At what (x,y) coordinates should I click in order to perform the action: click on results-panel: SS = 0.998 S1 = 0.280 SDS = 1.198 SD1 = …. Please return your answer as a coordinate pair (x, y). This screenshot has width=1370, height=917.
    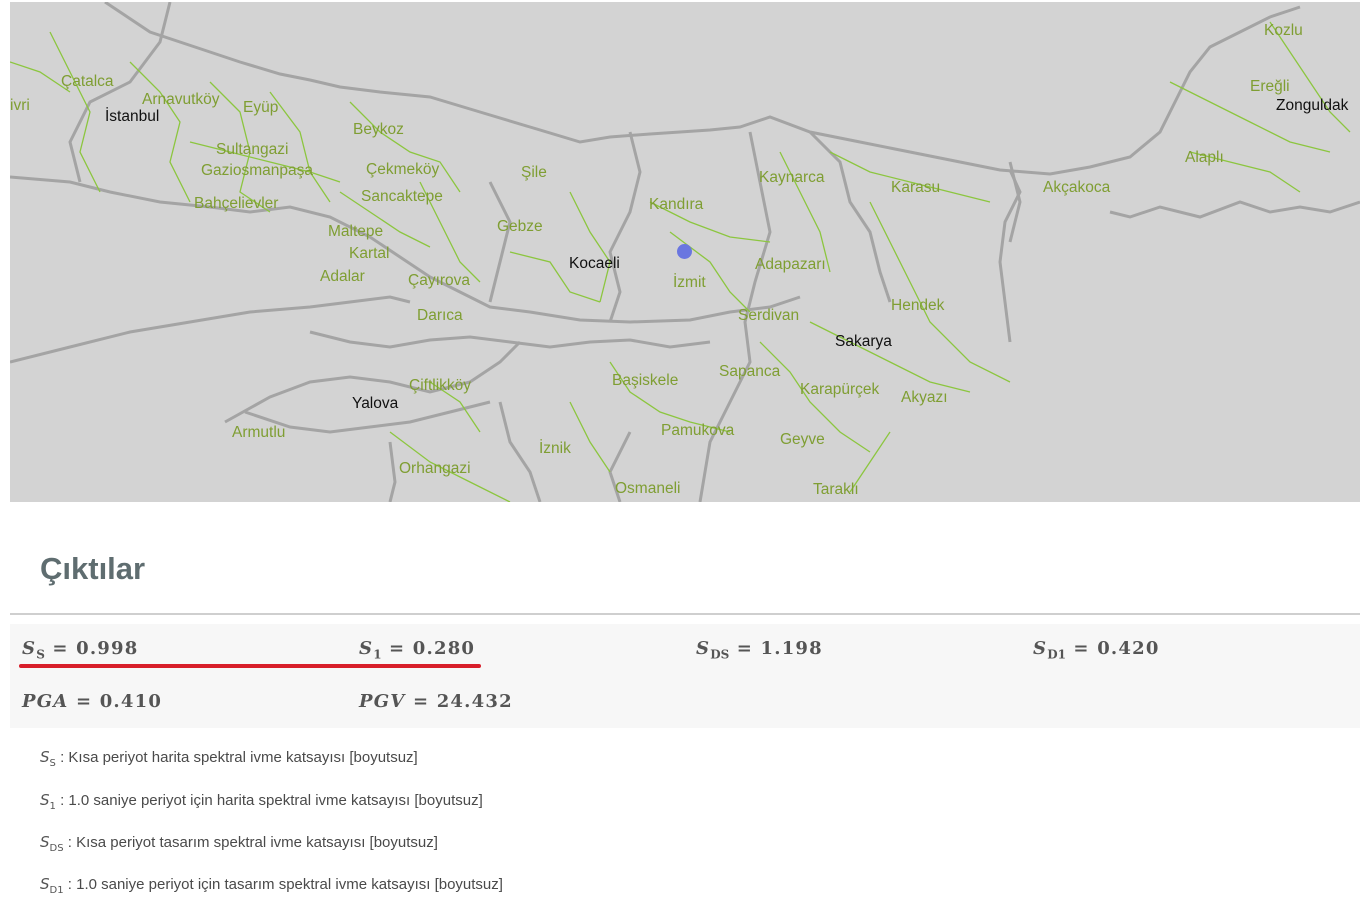
    Looking at the image, I should click on (685, 676).